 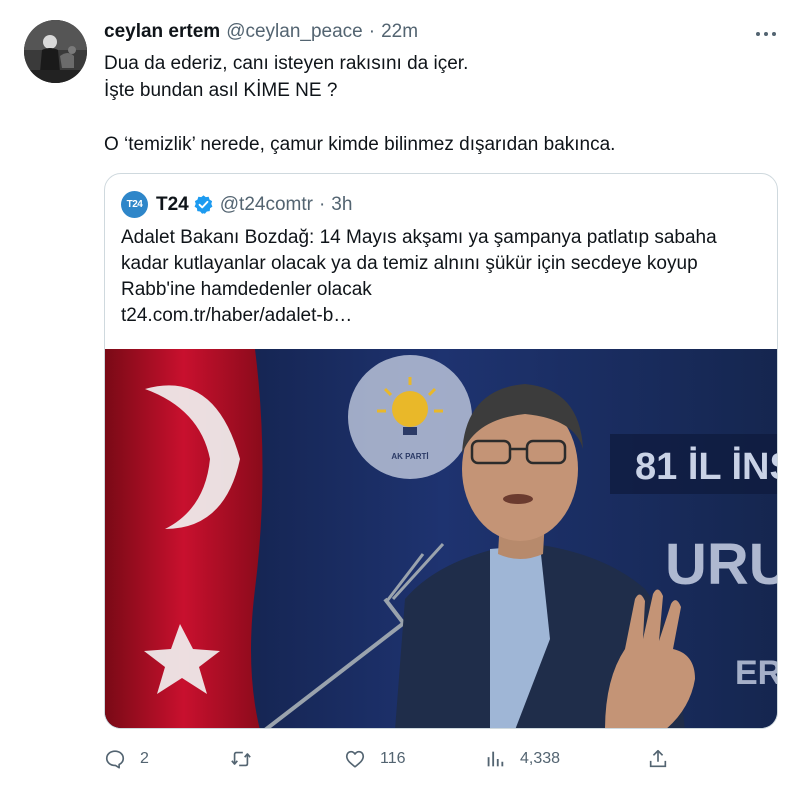 I want to click on like-button: 116, so click(x=375, y=759).